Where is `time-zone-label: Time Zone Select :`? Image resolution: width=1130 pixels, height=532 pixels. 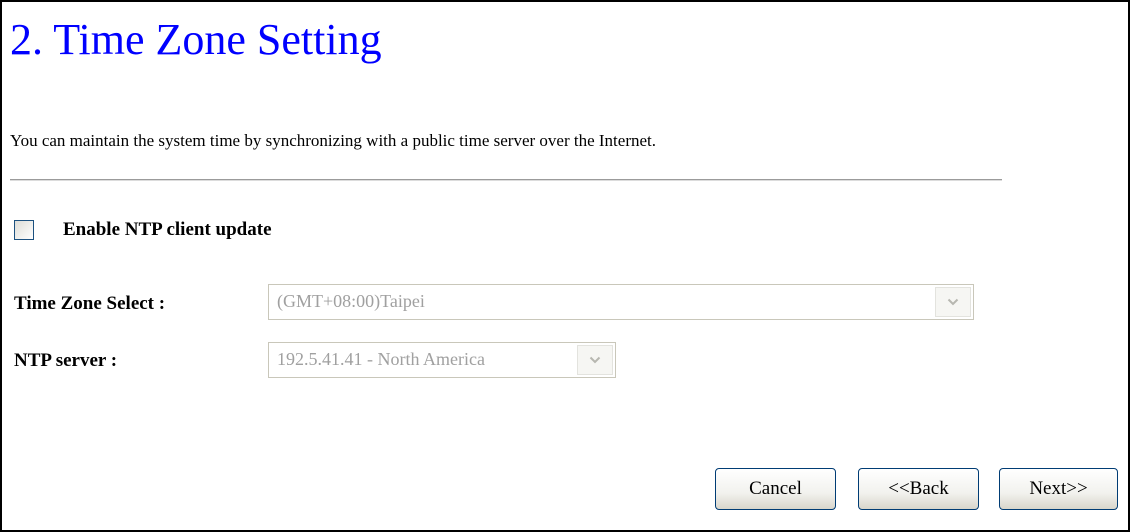 time-zone-label: Time Zone Select : is located at coordinates (90, 303).